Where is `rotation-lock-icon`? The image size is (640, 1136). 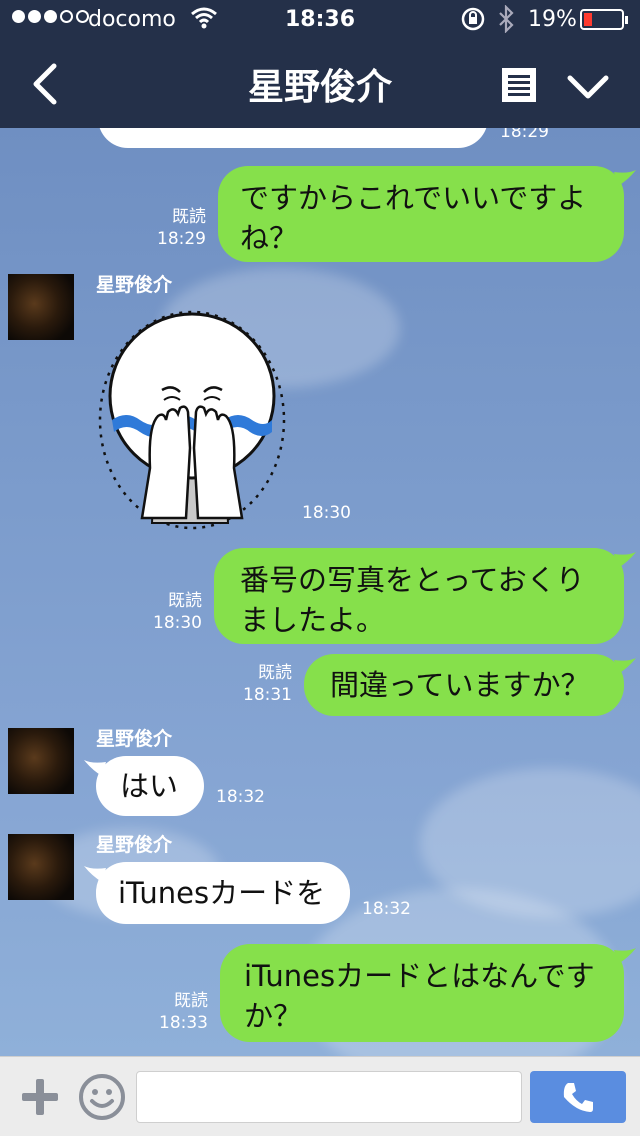 rotation-lock-icon is located at coordinates (473, 19).